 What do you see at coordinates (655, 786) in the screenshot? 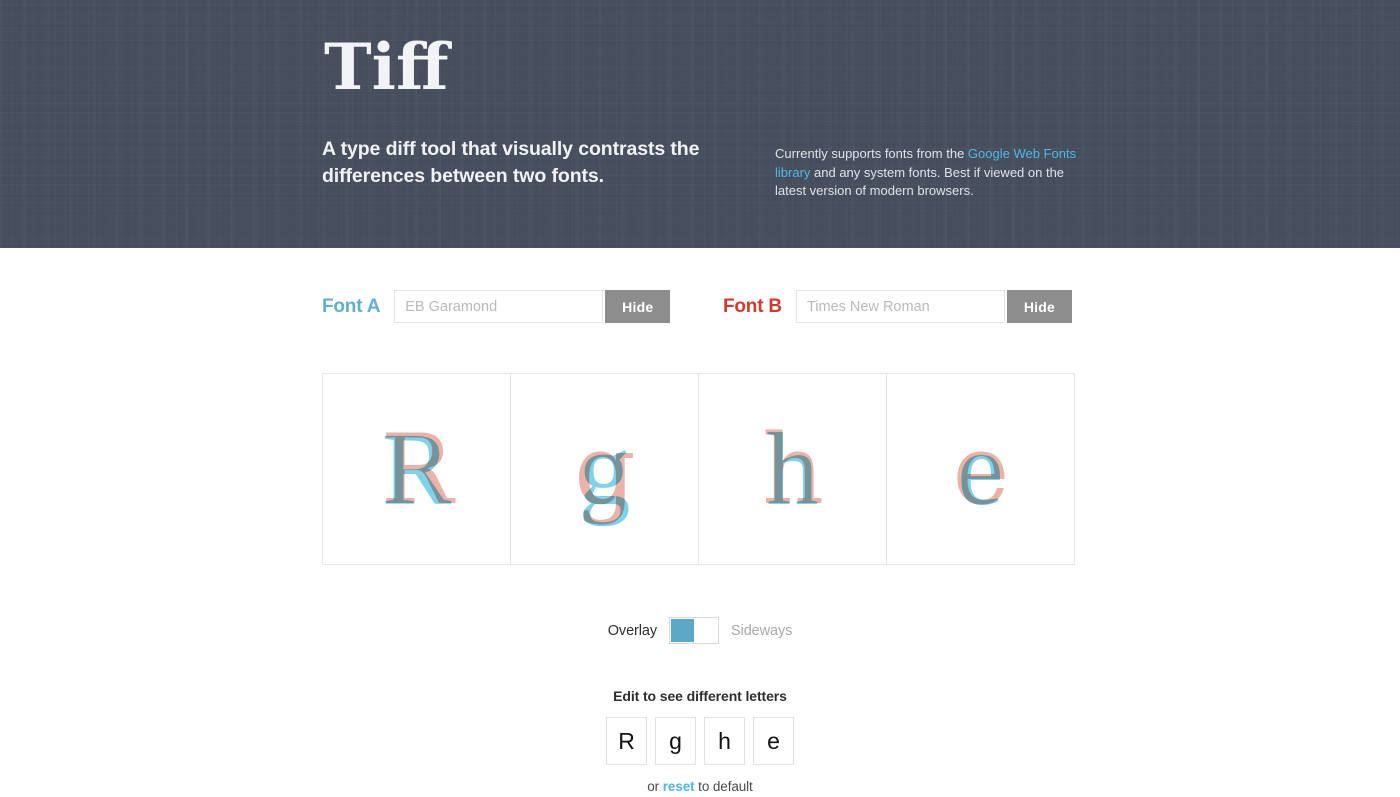
I see `reset-prefix: or` at bounding box center [655, 786].